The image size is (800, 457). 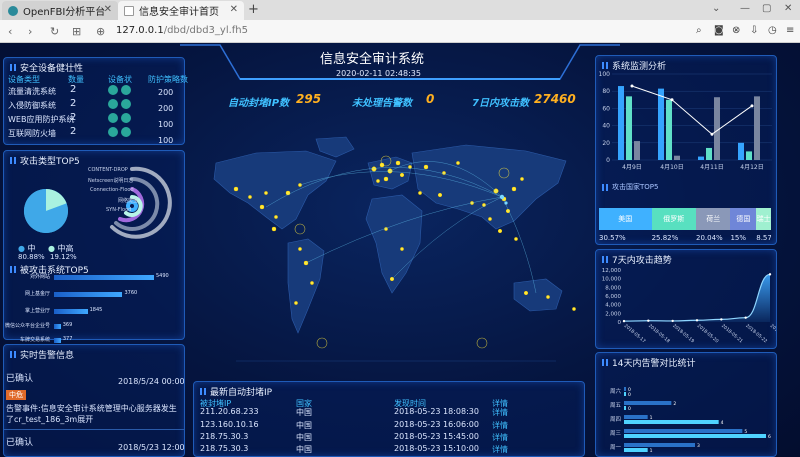 What do you see at coordinates (736, 30) in the screenshot?
I see `shield-icon: ⊗` at bounding box center [736, 30].